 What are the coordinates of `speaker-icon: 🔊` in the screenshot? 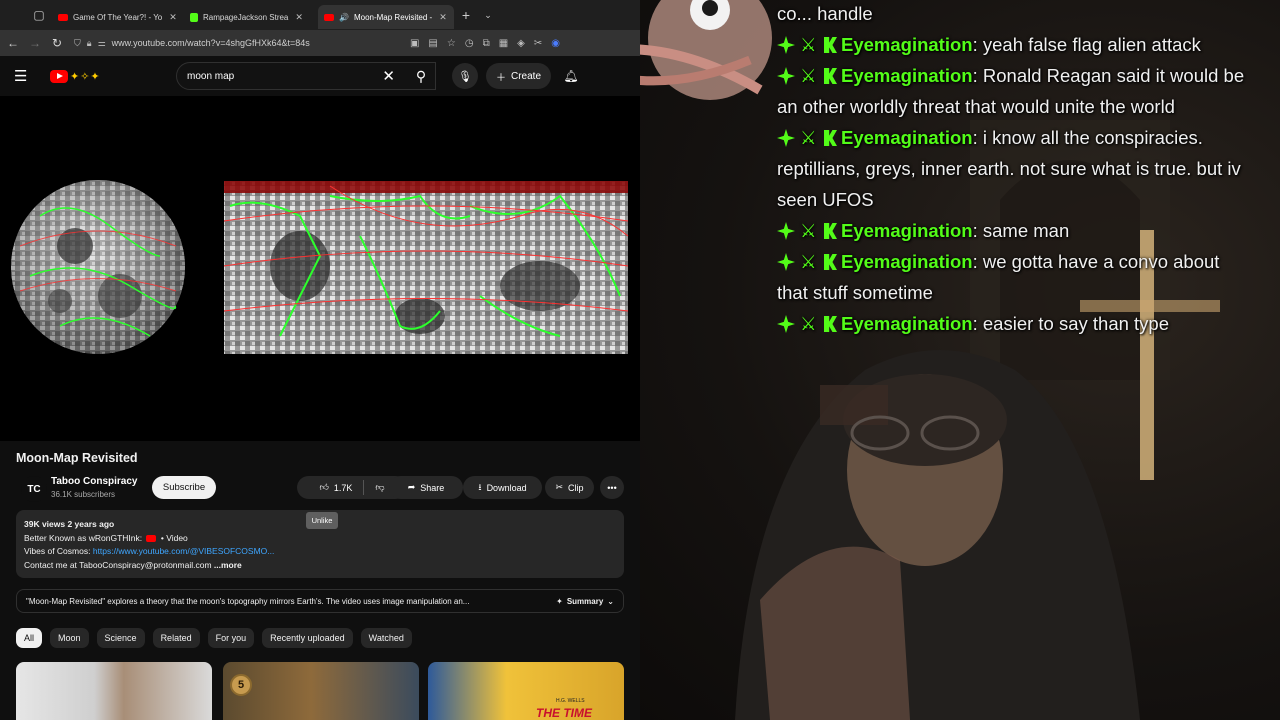 It's located at (344, 17).